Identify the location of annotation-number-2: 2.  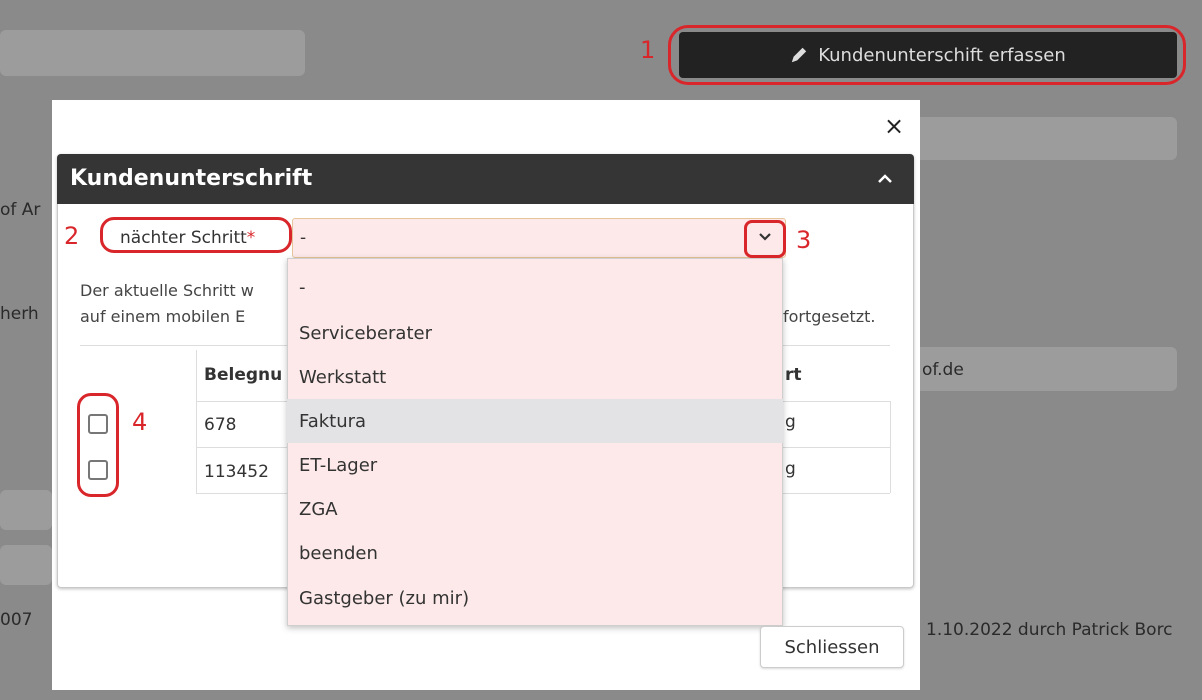
(72, 236).